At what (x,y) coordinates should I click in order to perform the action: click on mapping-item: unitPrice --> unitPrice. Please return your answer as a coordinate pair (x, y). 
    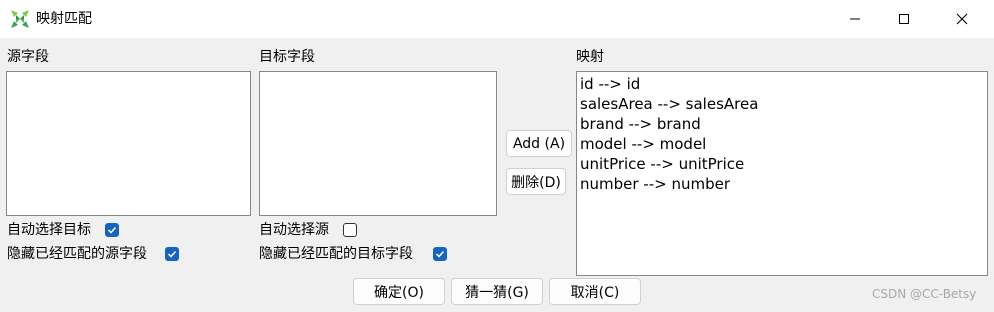
    Looking at the image, I should click on (782, 164).